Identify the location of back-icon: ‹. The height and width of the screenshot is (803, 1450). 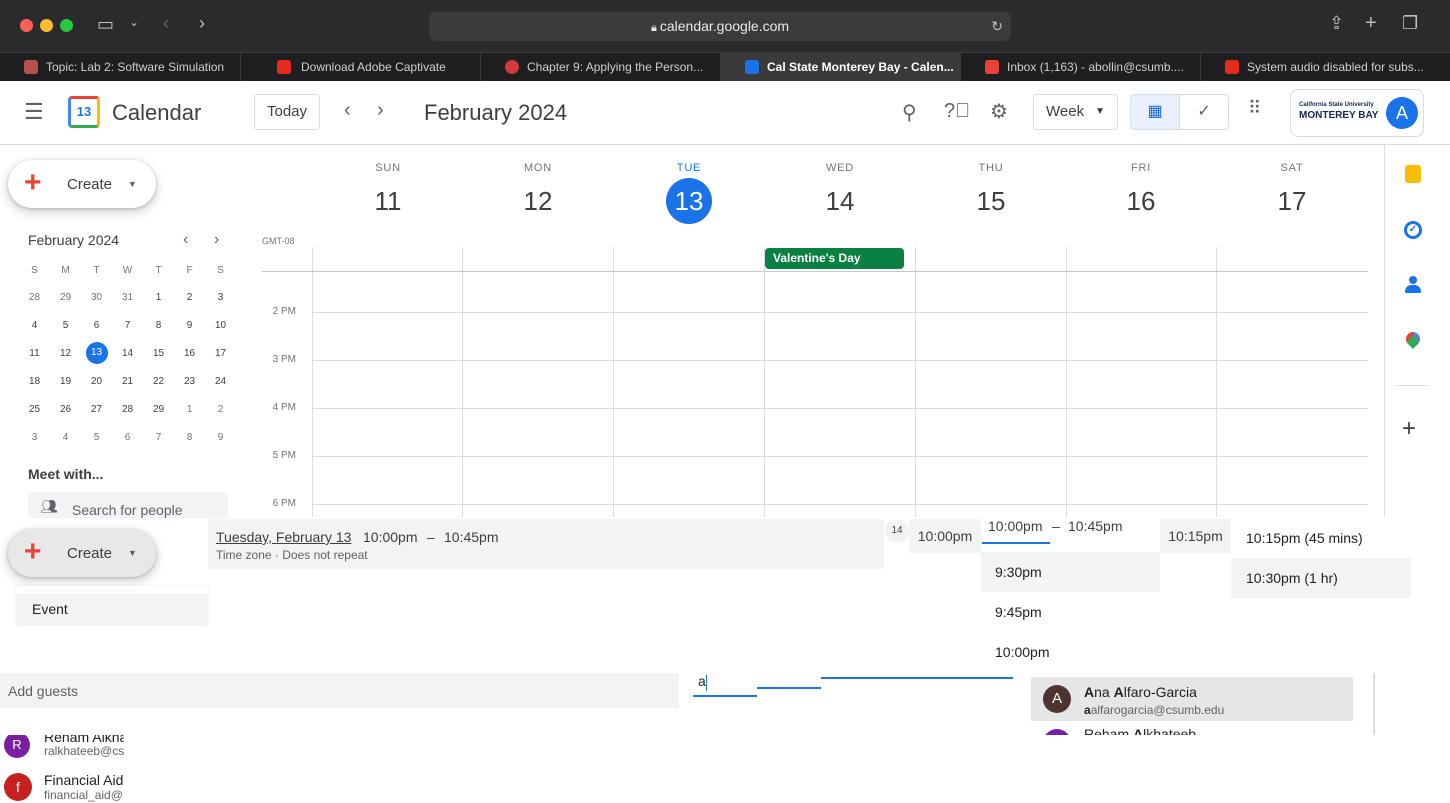
(166, 23).